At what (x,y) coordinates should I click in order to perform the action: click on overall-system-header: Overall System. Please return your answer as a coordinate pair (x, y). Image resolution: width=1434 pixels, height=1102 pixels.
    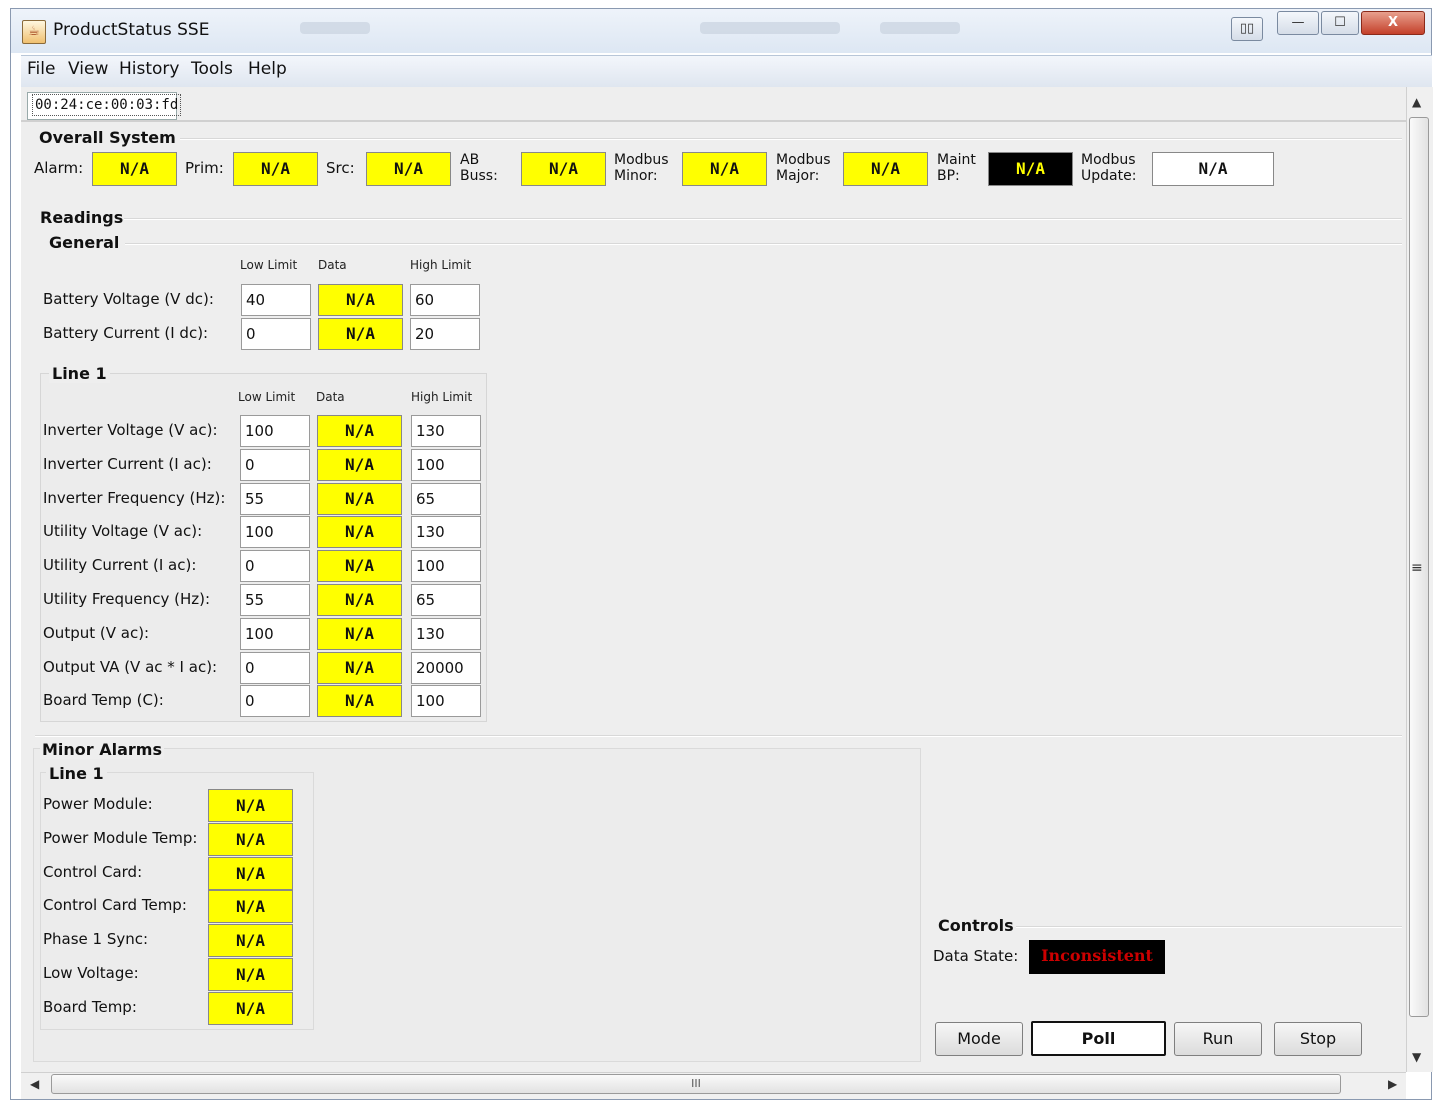
    Looking at the image, I should click on (107, 137).